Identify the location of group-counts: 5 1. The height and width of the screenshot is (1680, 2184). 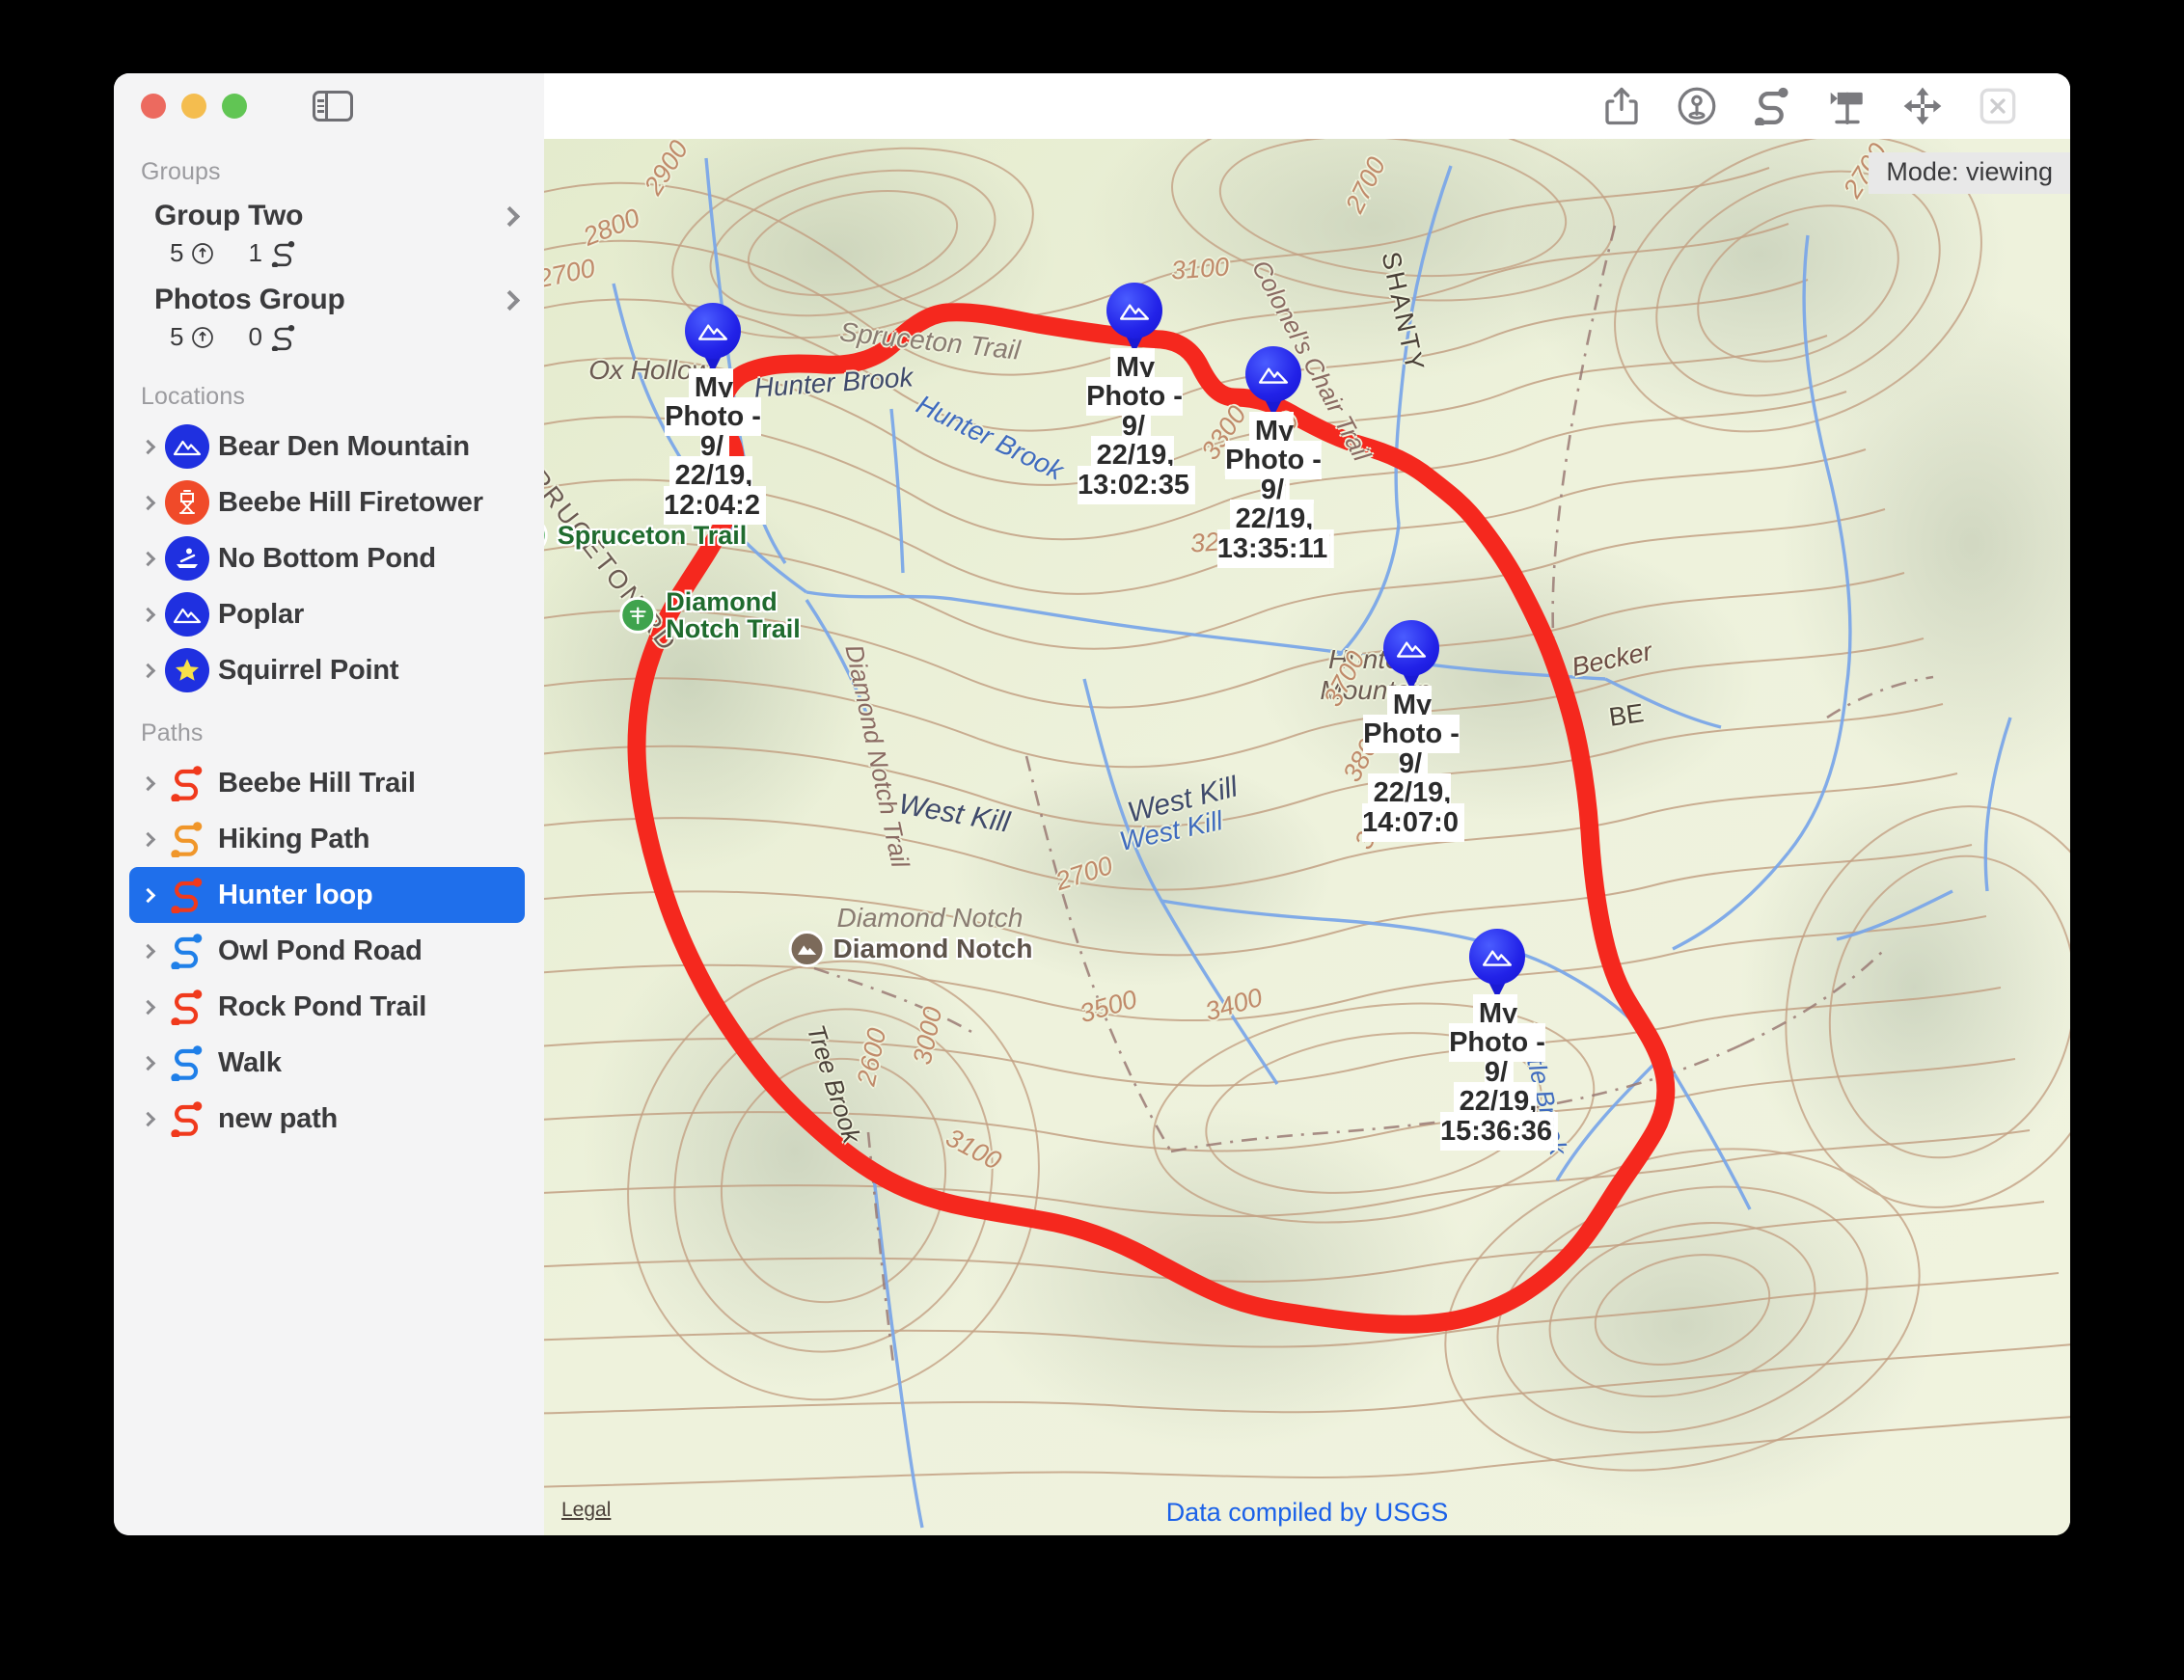
(336, 253).